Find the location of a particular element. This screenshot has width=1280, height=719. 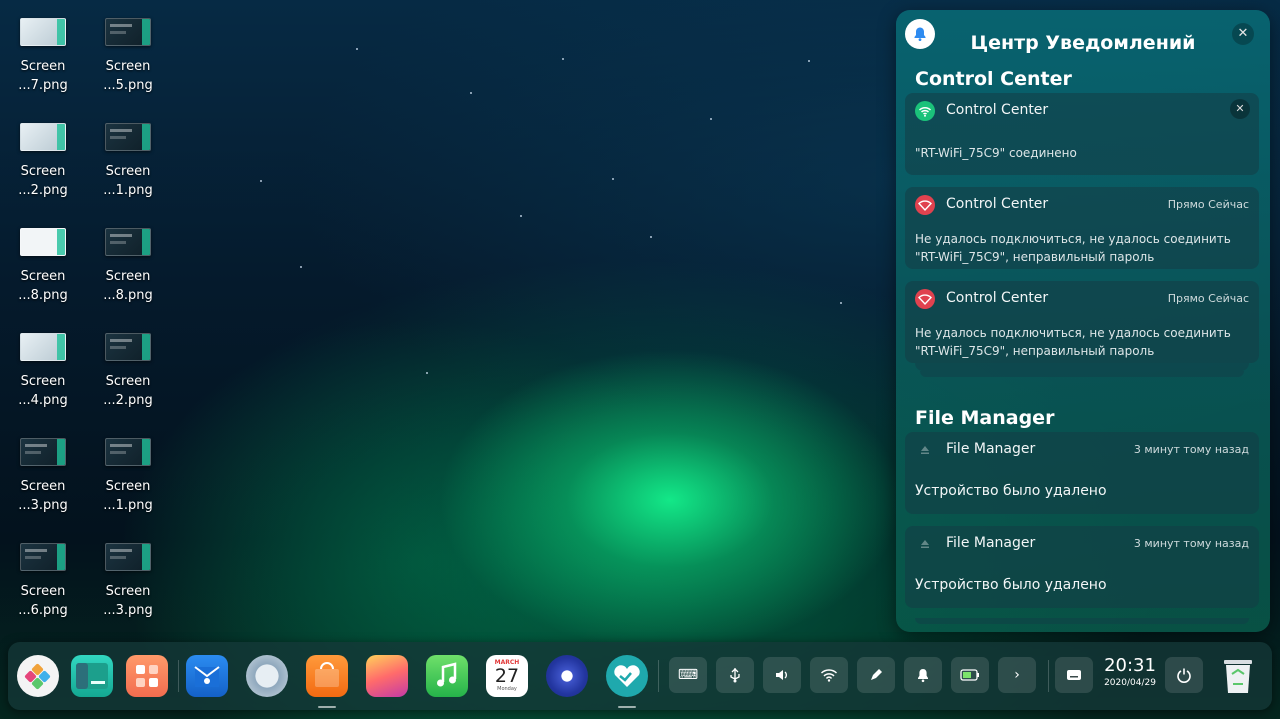

dismiss-notification-button: ✕ is located at coordinates (1240, 109).